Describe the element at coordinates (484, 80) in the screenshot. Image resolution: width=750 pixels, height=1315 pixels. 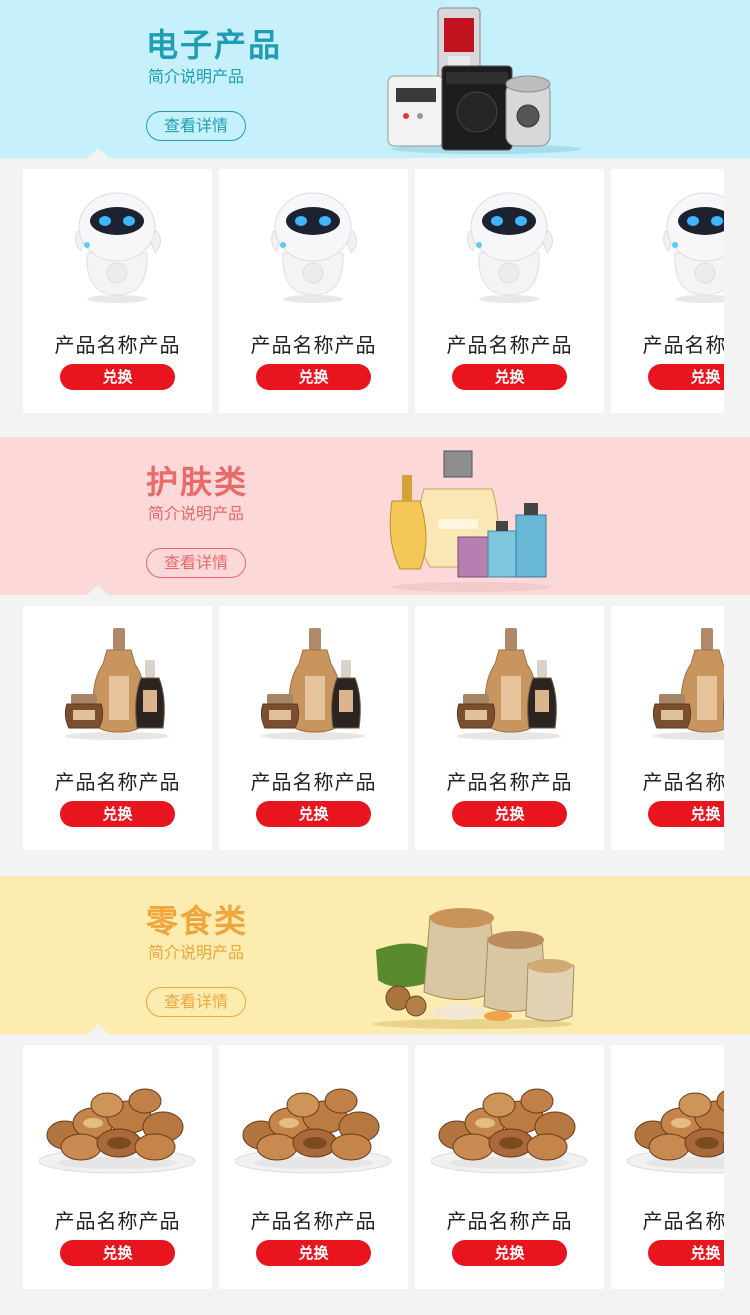
I see `home-appliances-icon` at that location.